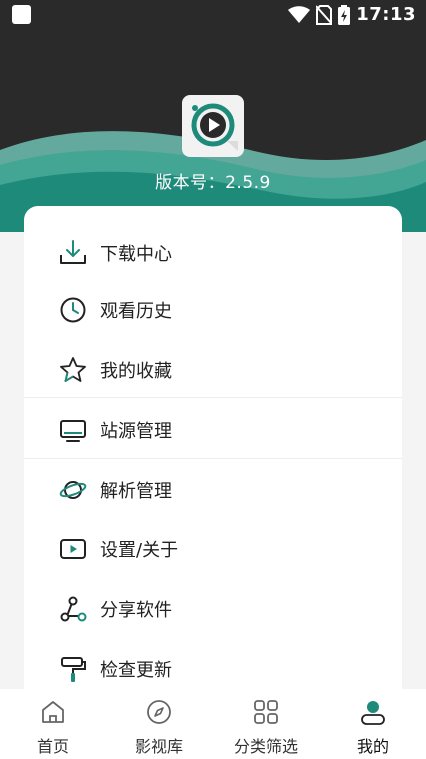 This screenshot has height=759, width=426. What do you see at coordinates (136, 254) in the screenshot?
I see `menu-item-label: 下载中心` at bounding box center [136, 254].